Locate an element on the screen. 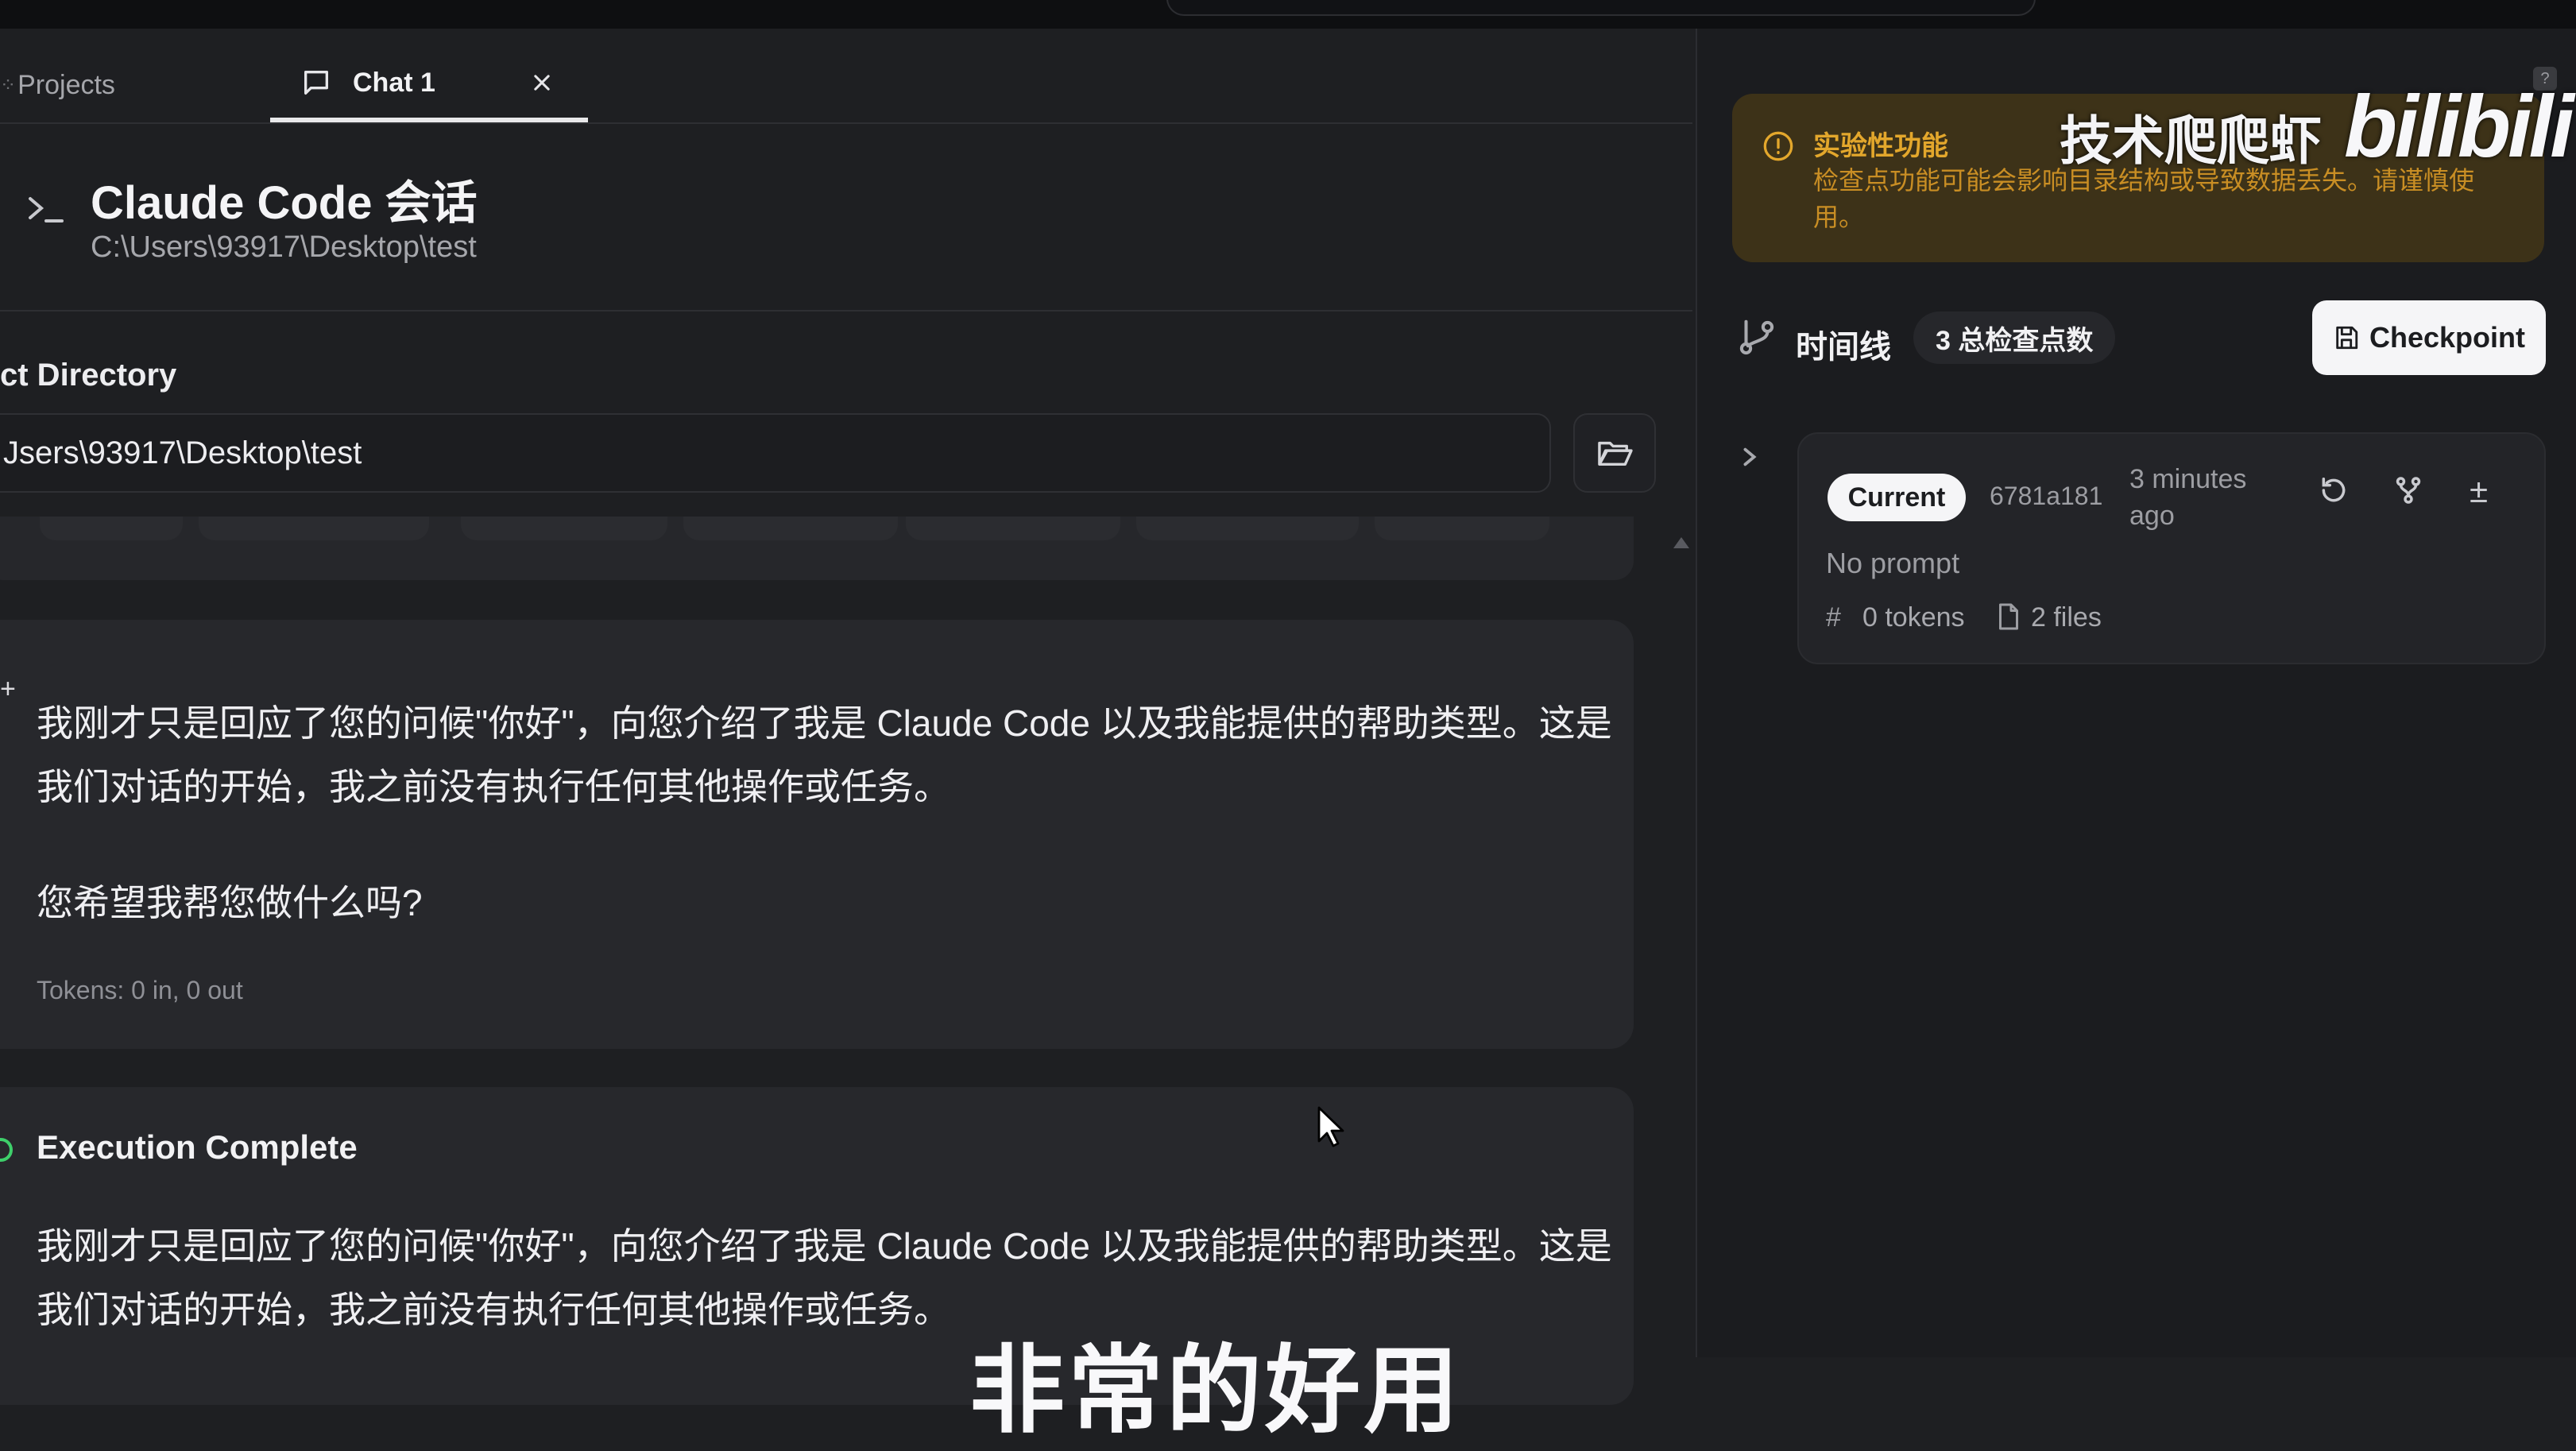 This screenshot has width=2576, height=1451. checkpoint-time: 3 minutes ago is located at coordinates (2188, 497).